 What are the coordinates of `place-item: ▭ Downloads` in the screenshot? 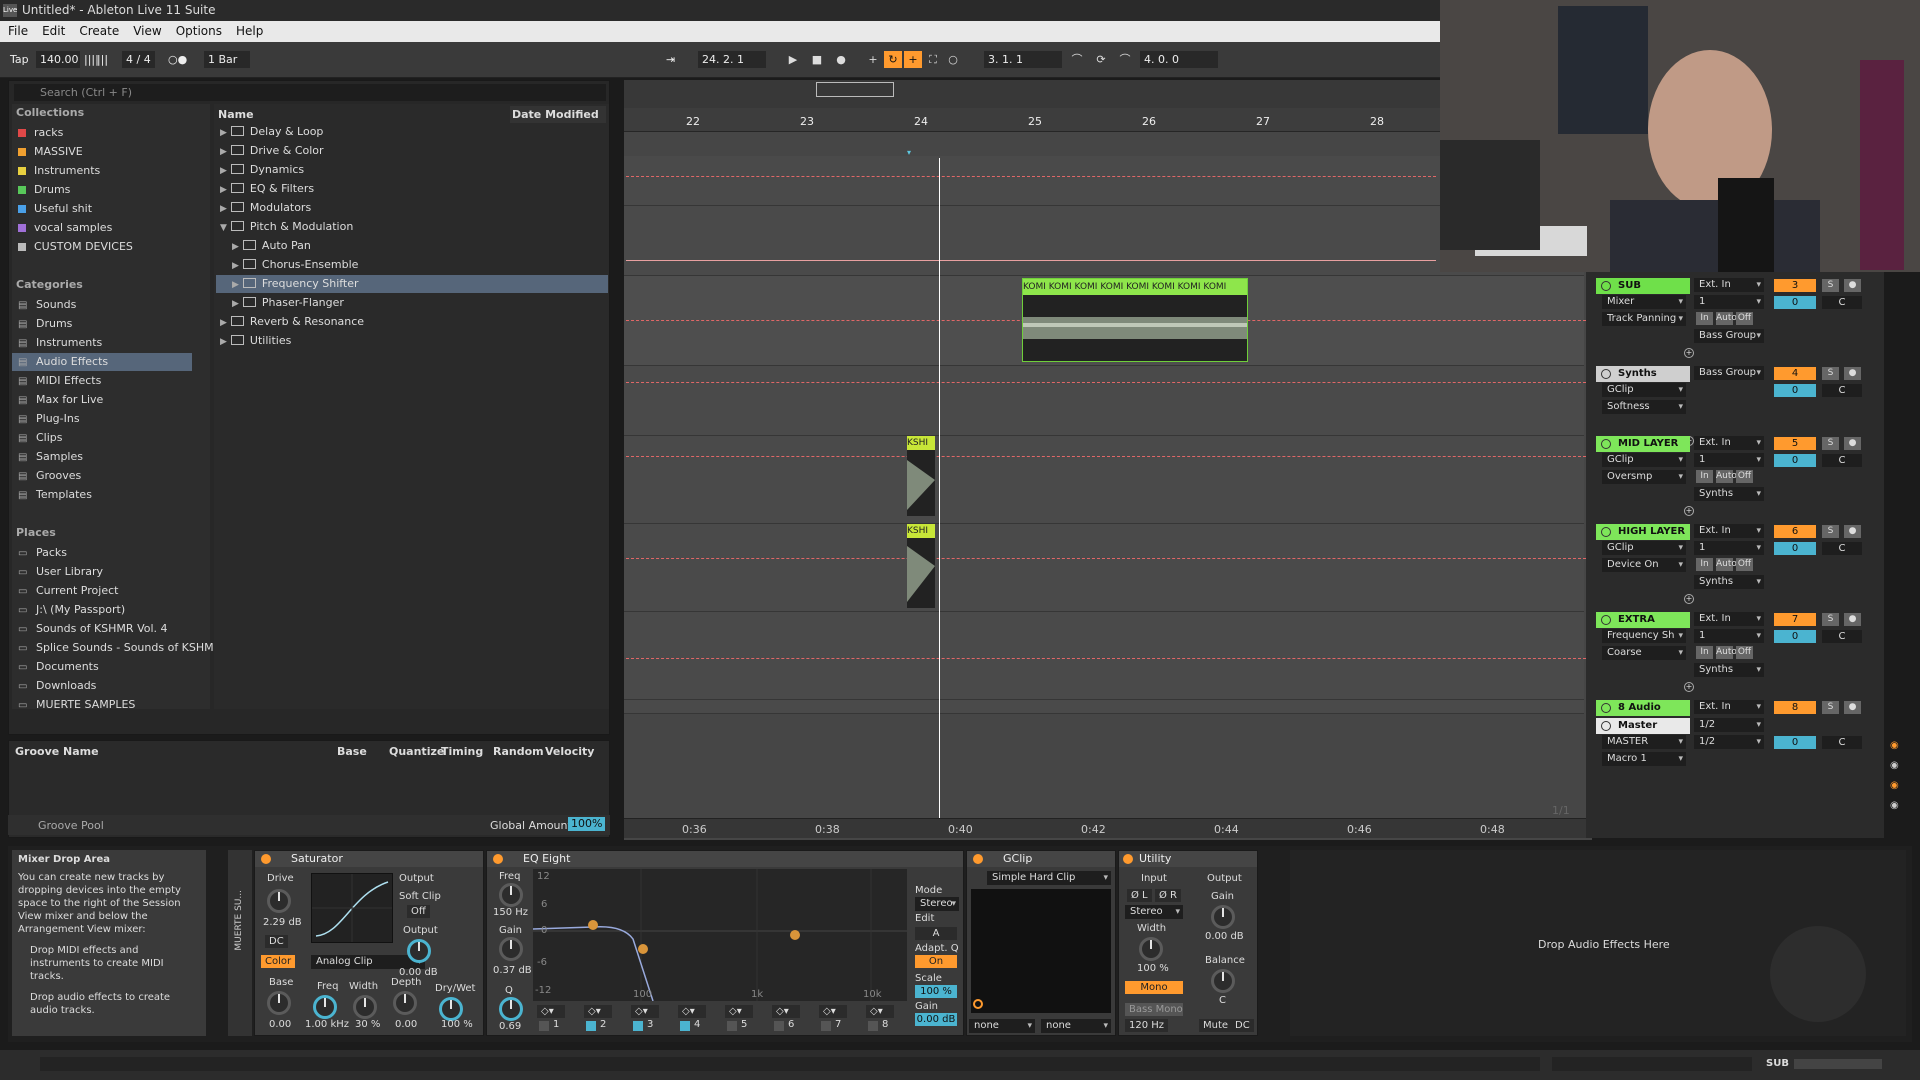 It's located at (57, 686).